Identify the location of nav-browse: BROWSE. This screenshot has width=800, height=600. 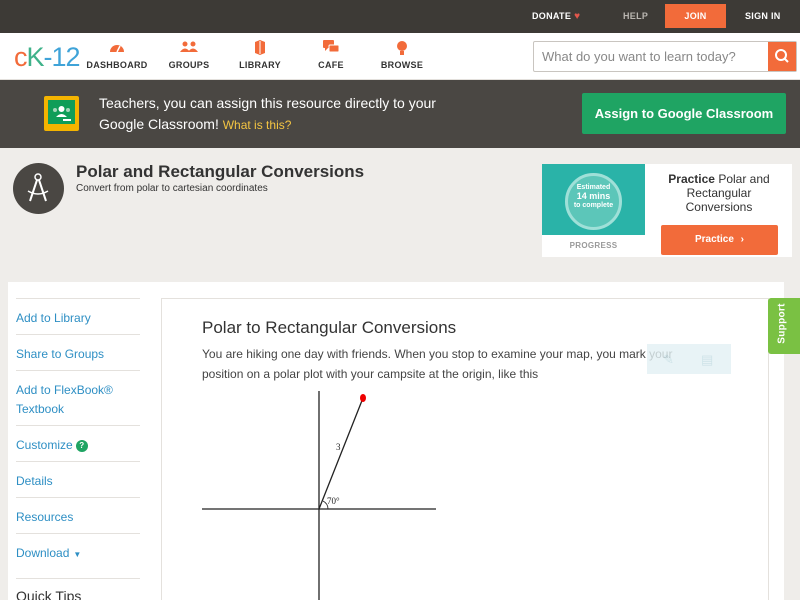
(402, 55).